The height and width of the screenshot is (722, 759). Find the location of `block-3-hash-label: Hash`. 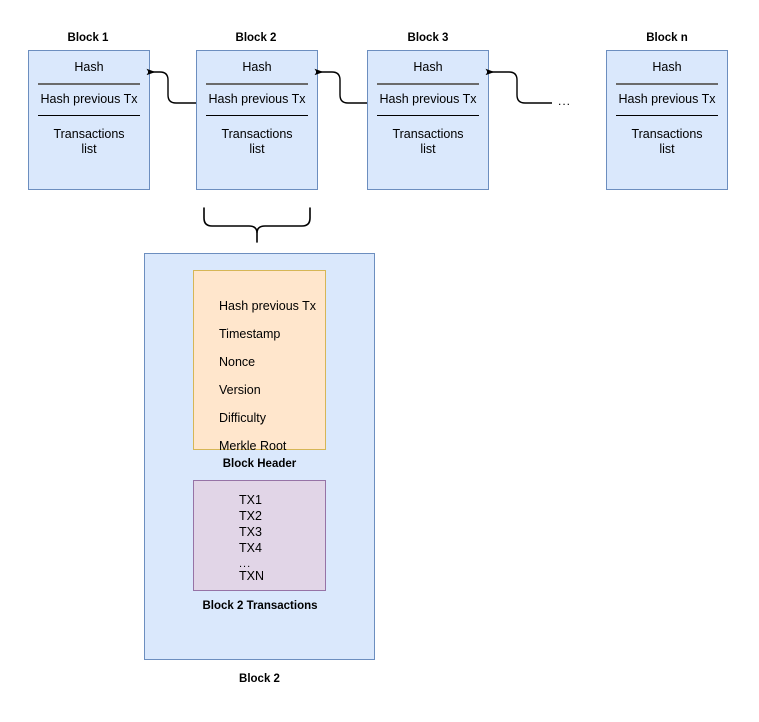

block-3-hash-label: Hash is located at coordinates (428, 67).